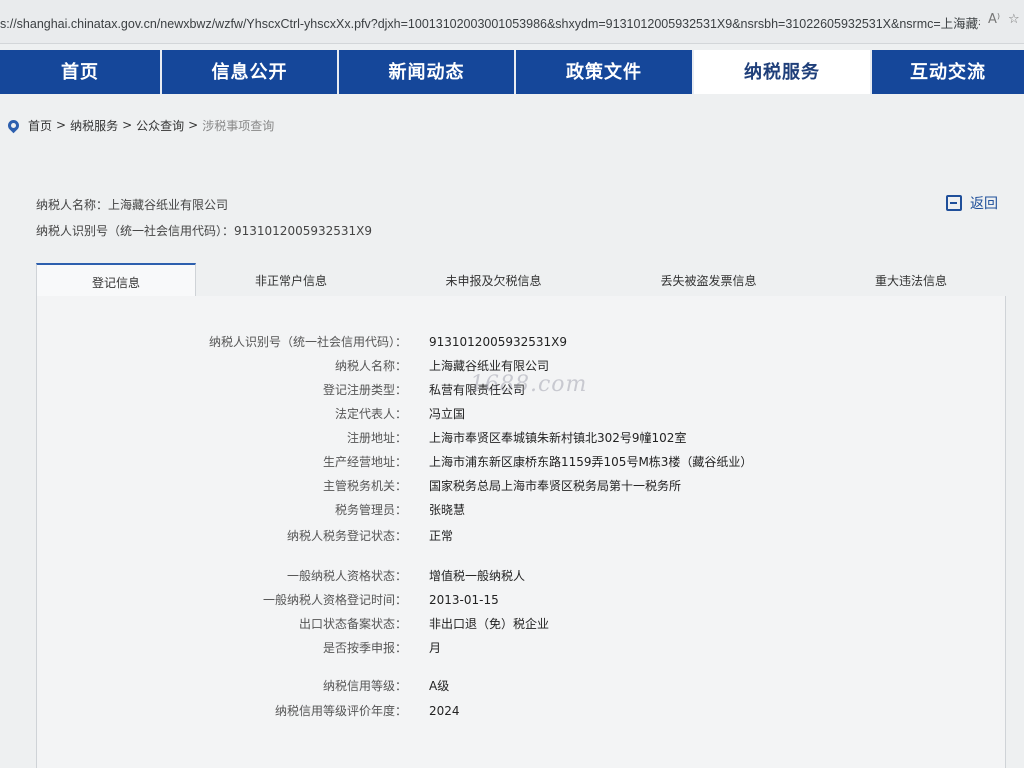 This screenshot has width=1024, height=768. I want to click on detail-row: 注册地址： 上海市奉贤区奉城镇朱新村镇北302号9幢102室, so click(521, 438).